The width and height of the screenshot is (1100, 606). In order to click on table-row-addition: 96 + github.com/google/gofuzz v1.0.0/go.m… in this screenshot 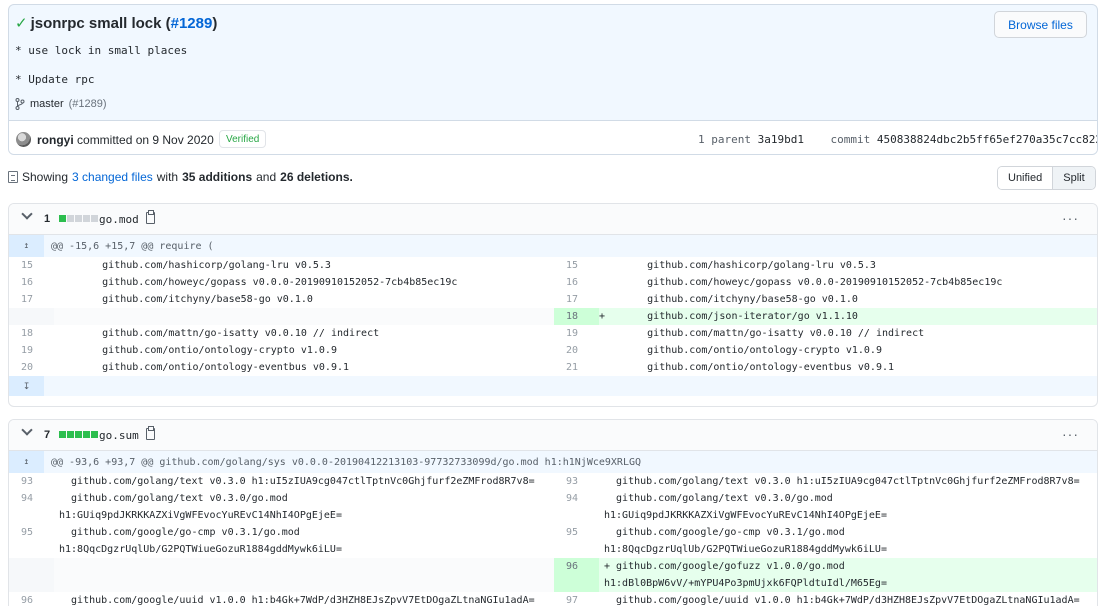, I will do `click(553, 575)`.